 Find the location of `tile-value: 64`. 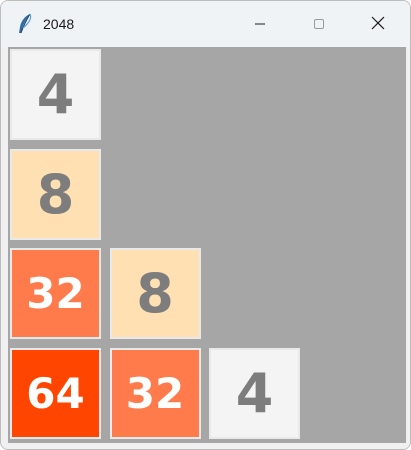

tile-value: 64 is located at coordinates (55, 393).